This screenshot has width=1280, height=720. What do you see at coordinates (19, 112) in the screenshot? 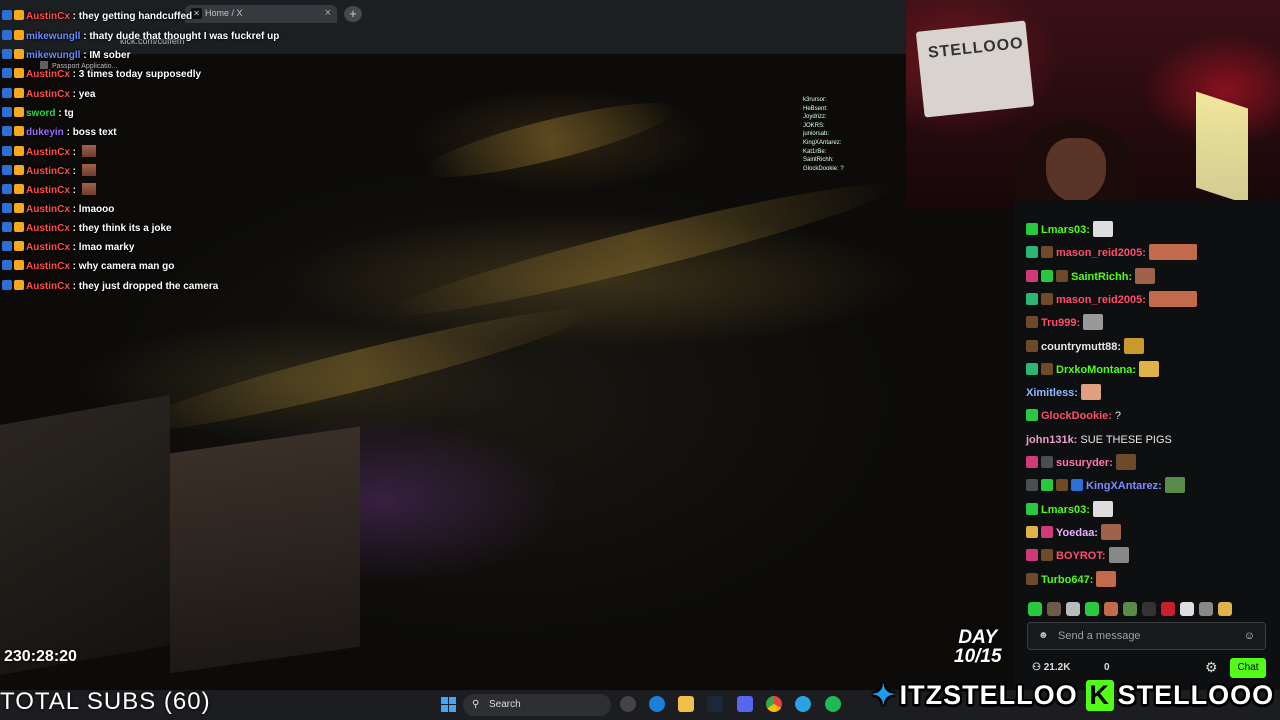
I see `gift-badge-icon` at bounding box center [19, 112].